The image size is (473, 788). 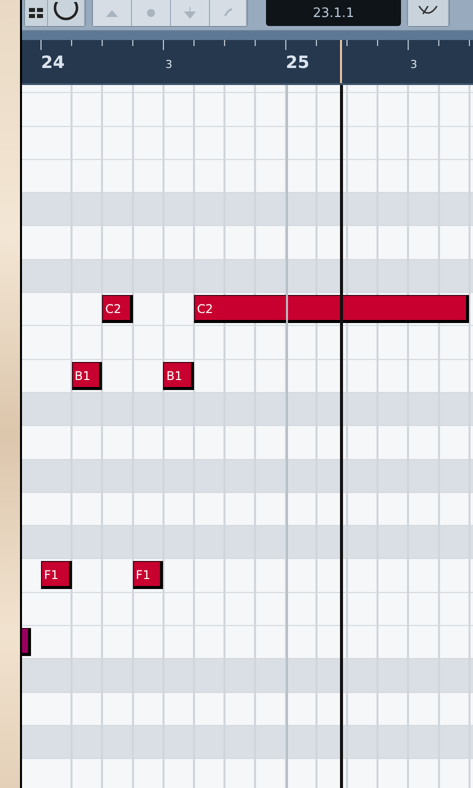 What do you see at coordinates (298, 63) in the screenshot?
I see `bar-number: 25` at bounding box center [298, 63].